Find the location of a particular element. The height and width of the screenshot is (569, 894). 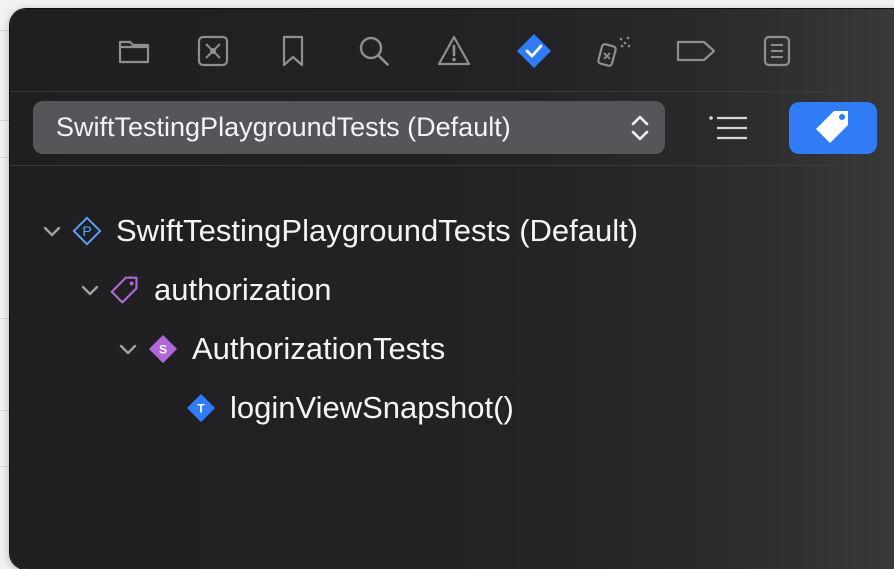

suite-icon: S is located at coordinates (163, 349).